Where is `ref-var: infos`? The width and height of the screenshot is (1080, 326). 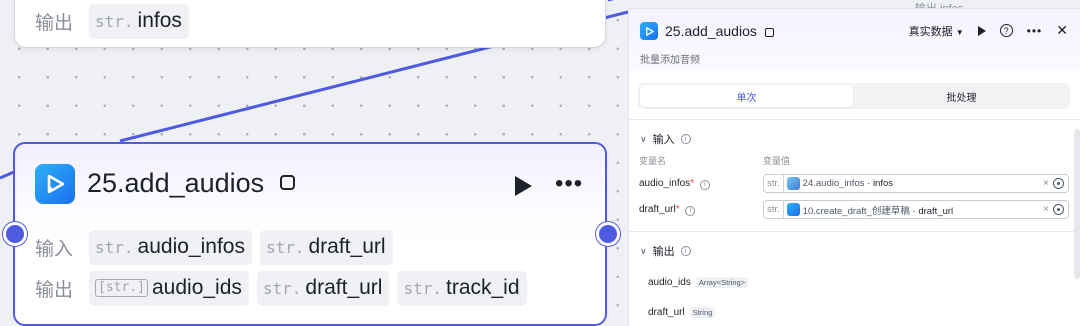 ref-var: infos is located at coordinates (883, 183).